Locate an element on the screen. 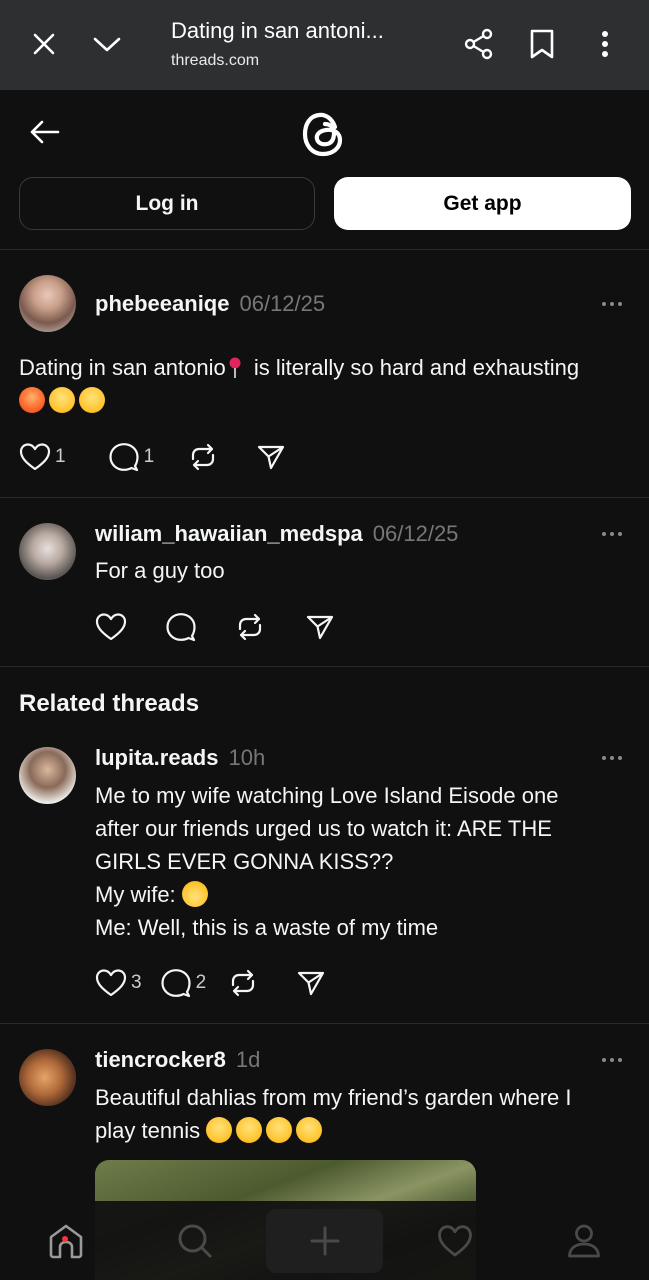 The image size is (649, 1280). like-button is located at coordinates (111, 627).